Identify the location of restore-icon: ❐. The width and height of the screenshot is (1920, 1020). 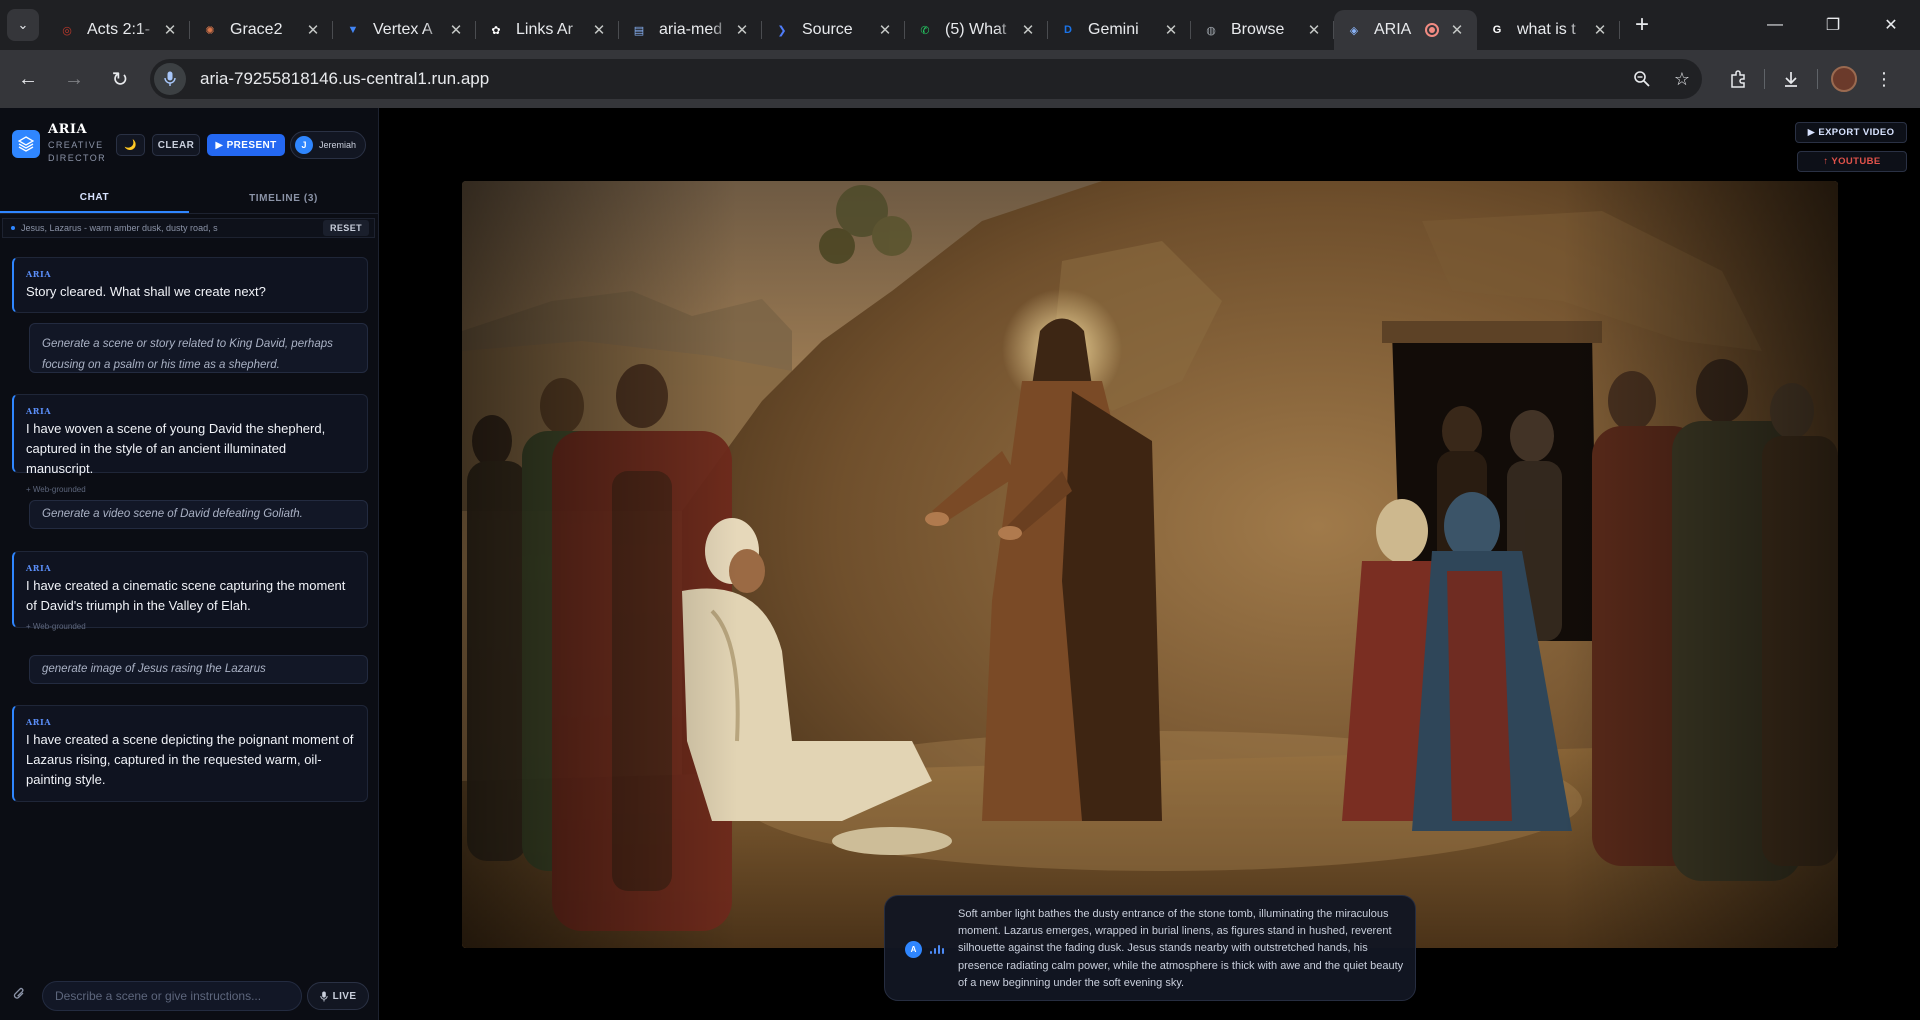
(1833, 25).